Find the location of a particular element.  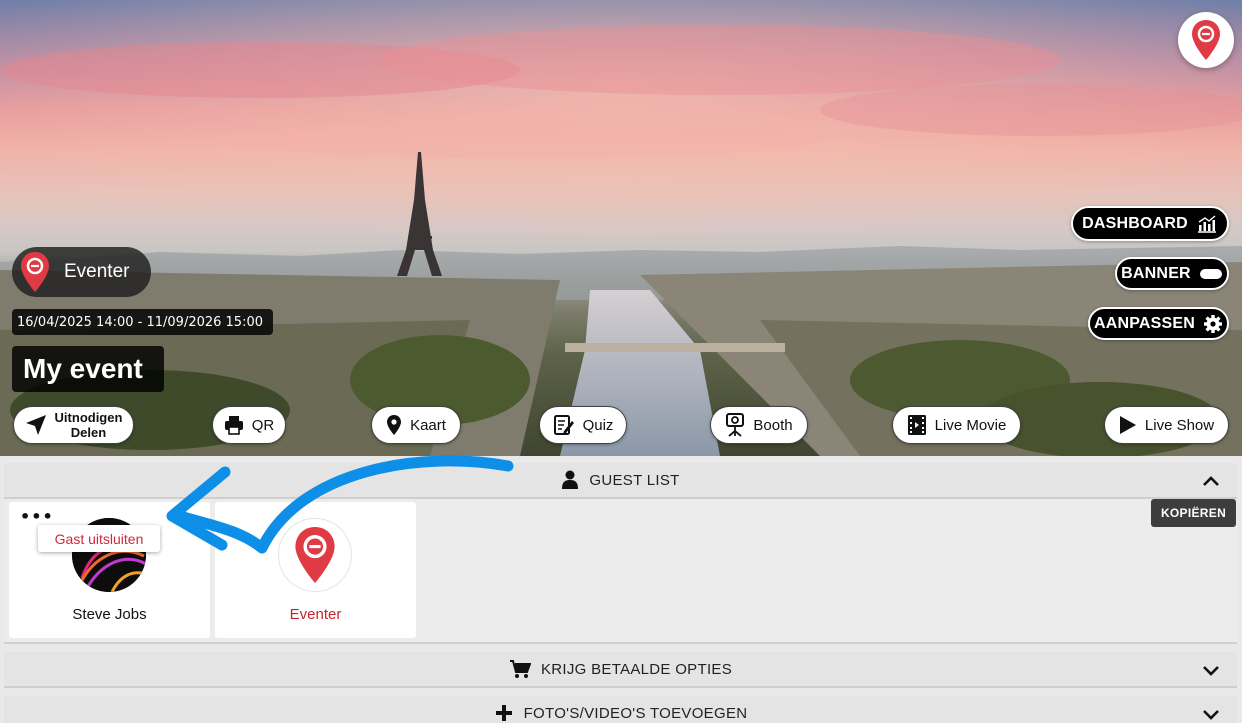

dashboard-button: DASHBOARD is located at coordinates (1150, 223).